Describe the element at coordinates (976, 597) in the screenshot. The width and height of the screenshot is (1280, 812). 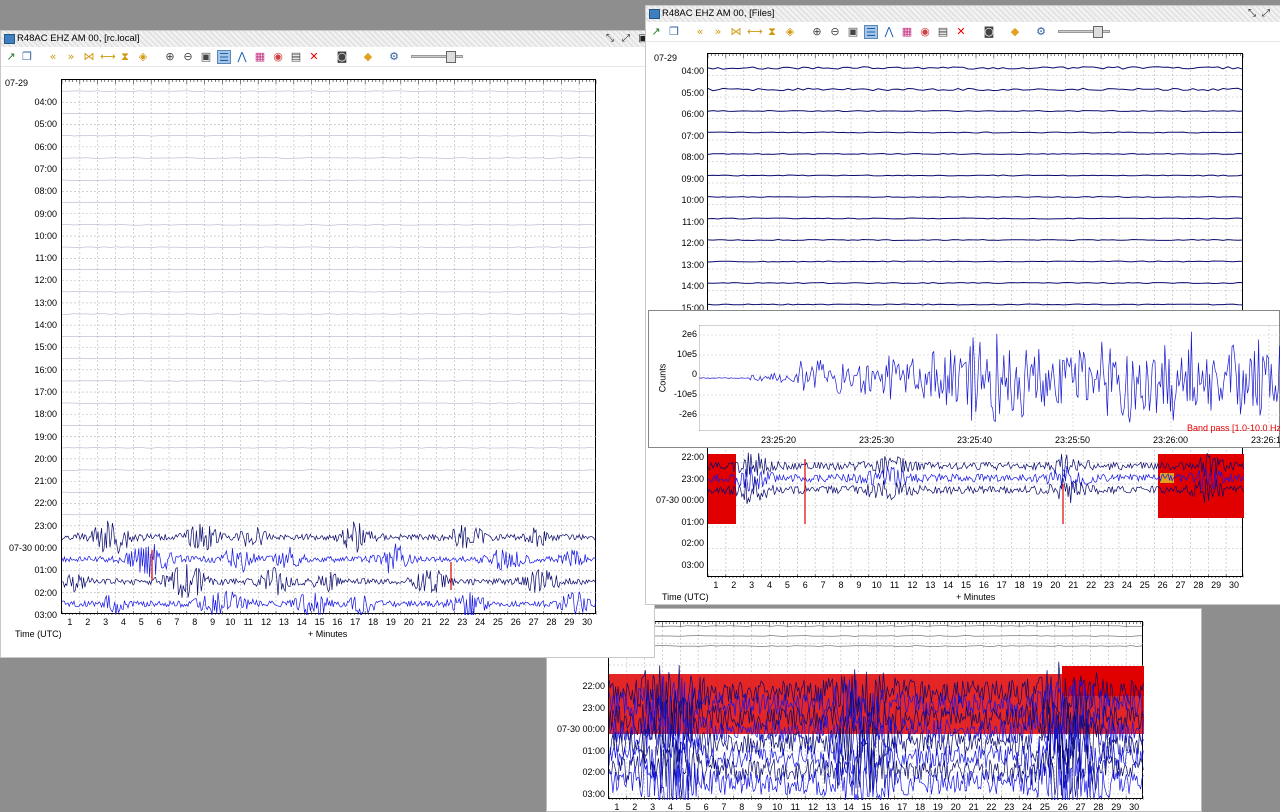
I see `right-minutes-axis-label: + Minutes` at that location.